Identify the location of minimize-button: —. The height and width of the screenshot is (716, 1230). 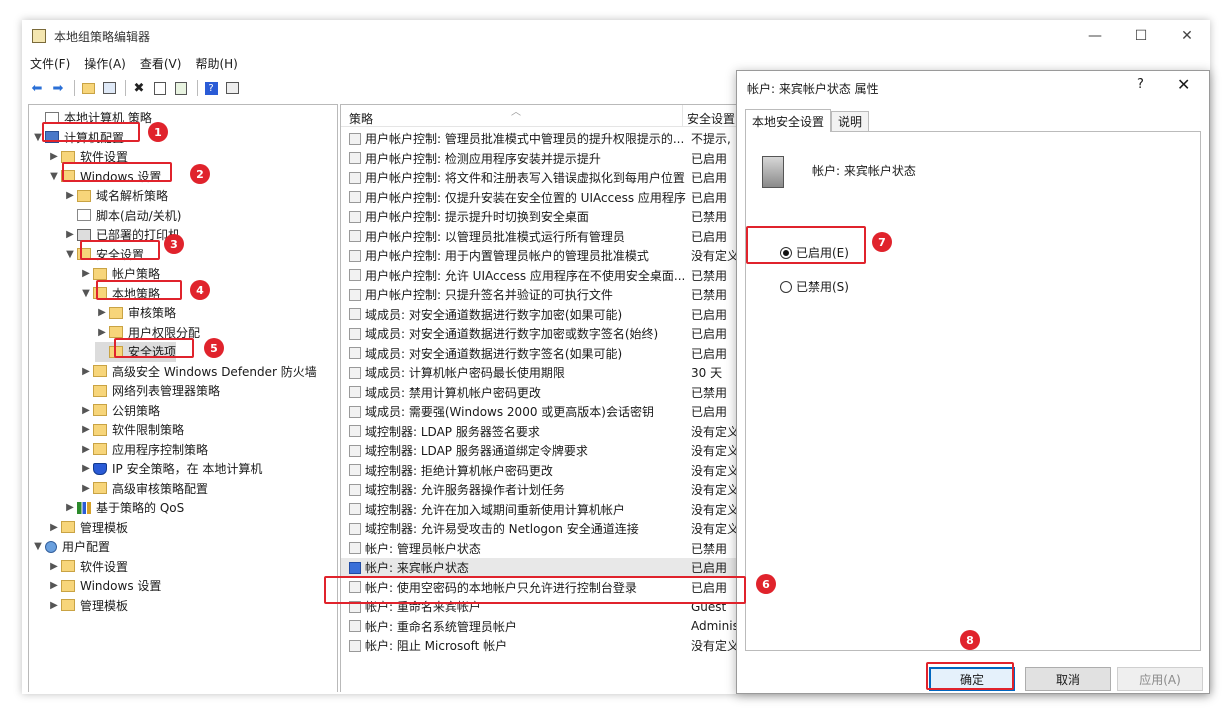
(1095, 36).